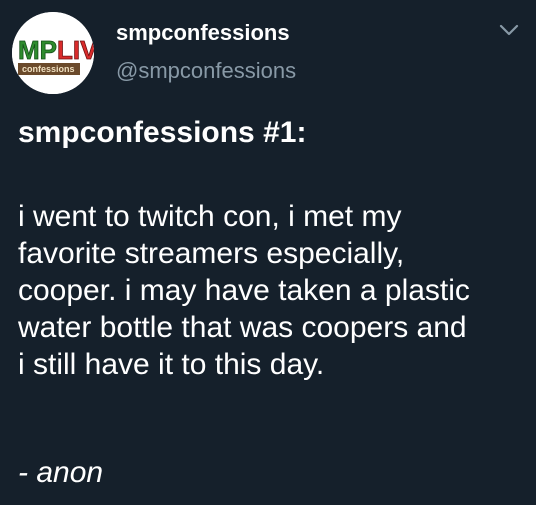 The image size is (536, 505). Describe the element at coordinates (37, 50) in the screenshot. I see `svg-text: MP` at that location.